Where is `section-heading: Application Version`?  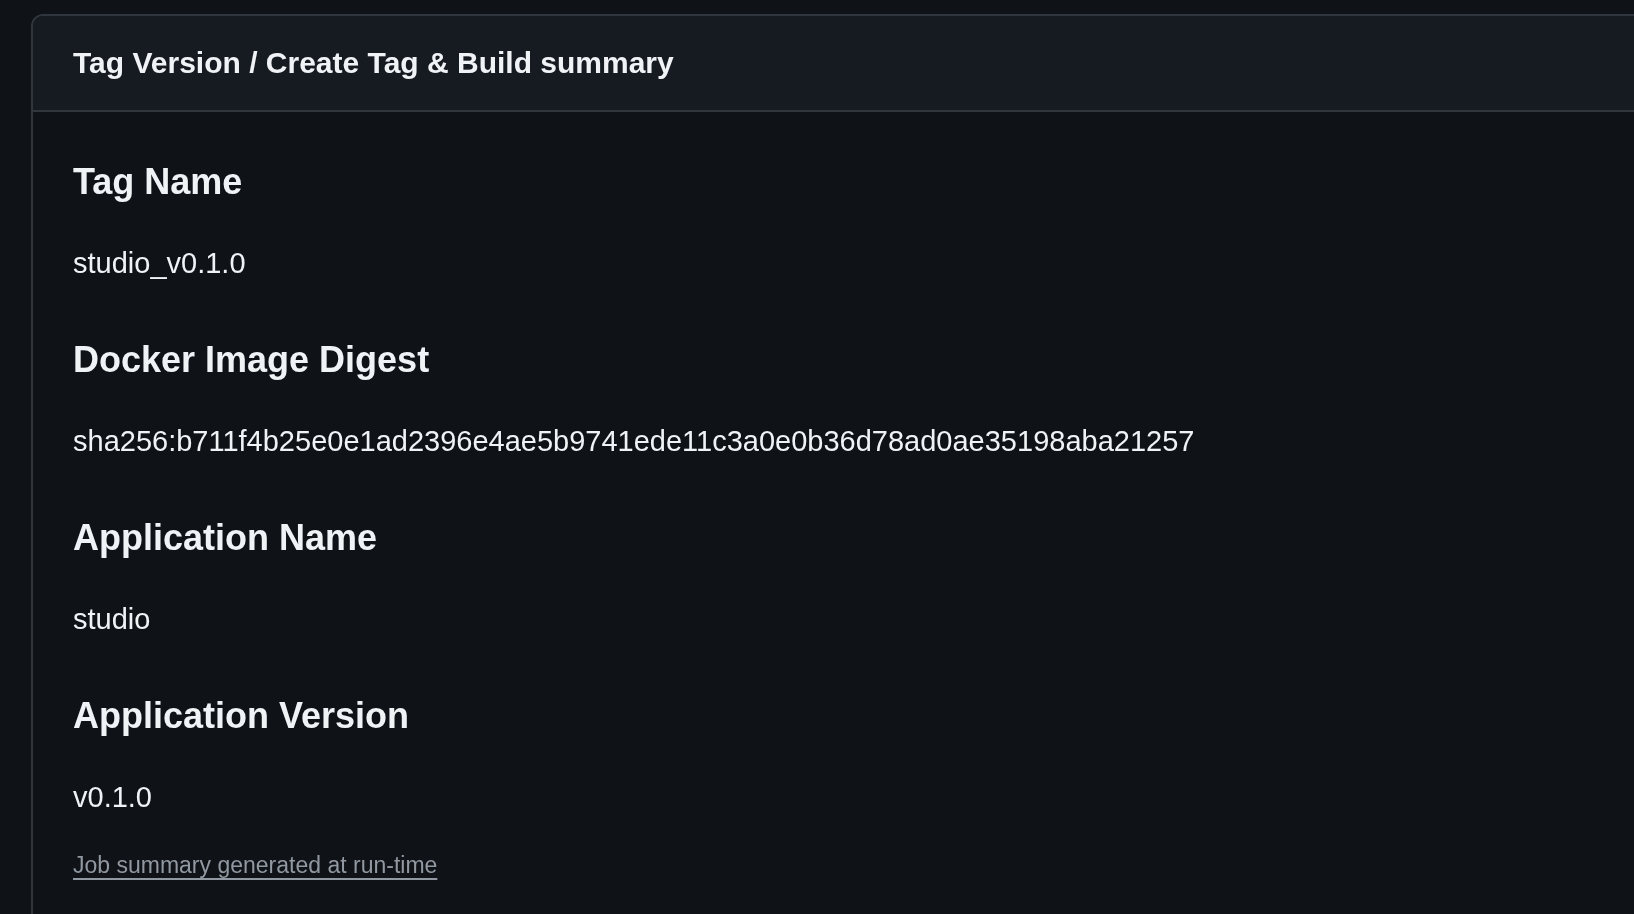 section-heading: Application Version is located at coordinates (242, 716).